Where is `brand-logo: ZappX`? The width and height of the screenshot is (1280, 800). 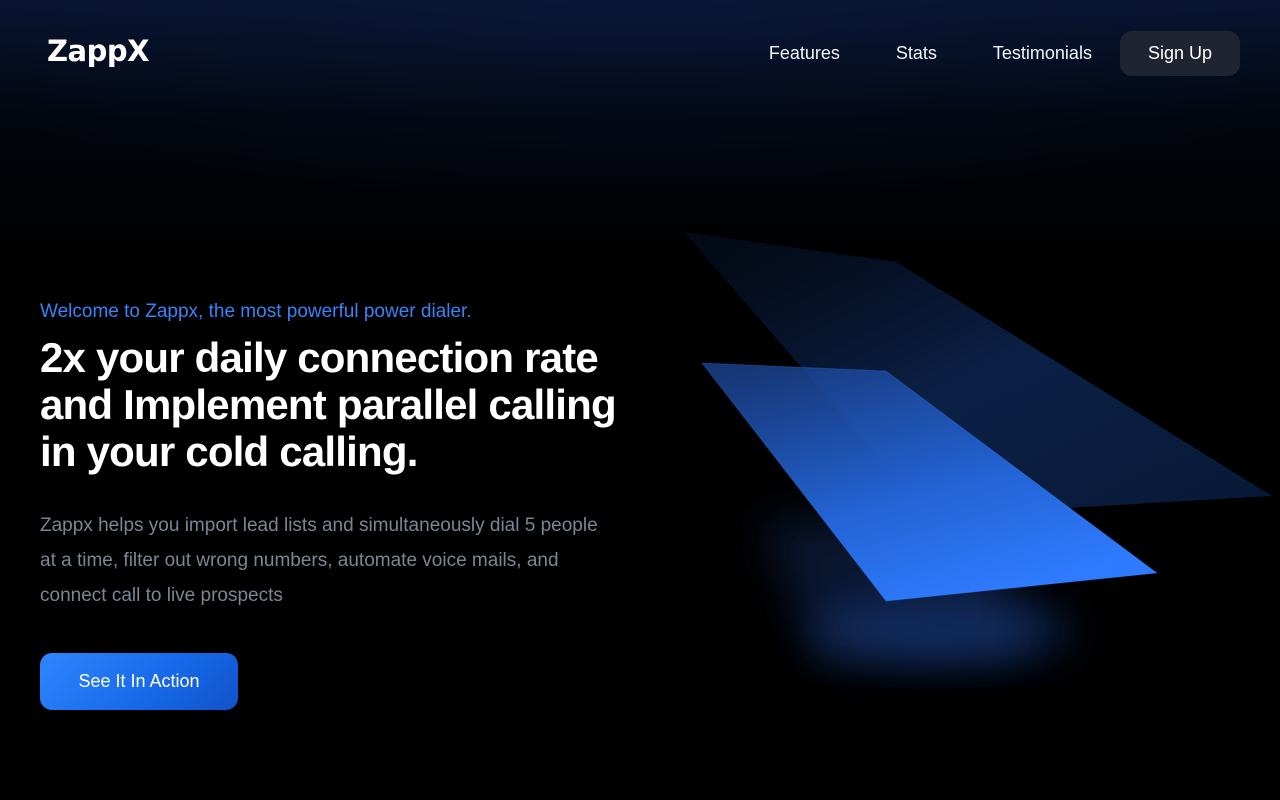
brand-logo: ZappX is located at coordinates (98, 51).